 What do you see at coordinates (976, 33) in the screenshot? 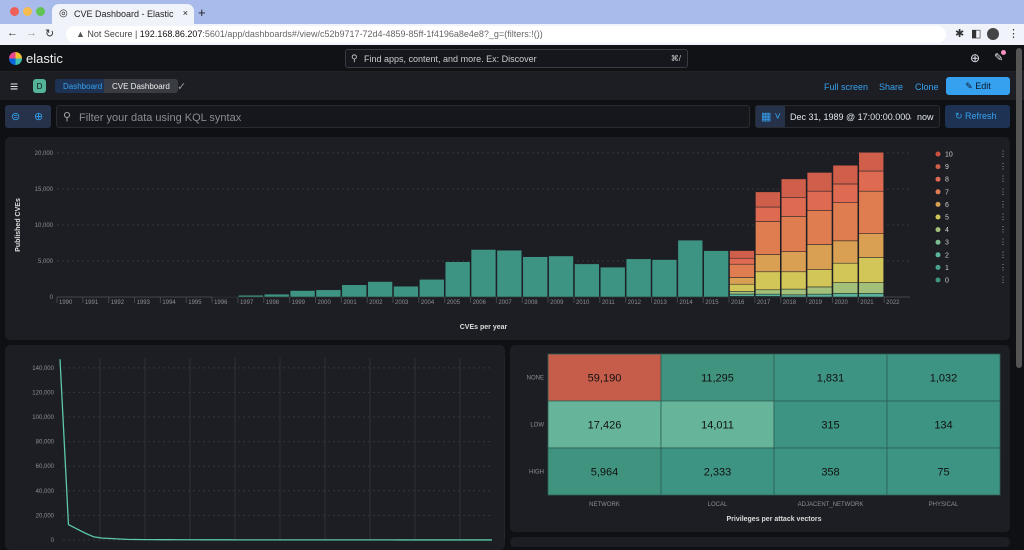
I see `sidebar-icon: ◧` at bounding box center [976, 33].